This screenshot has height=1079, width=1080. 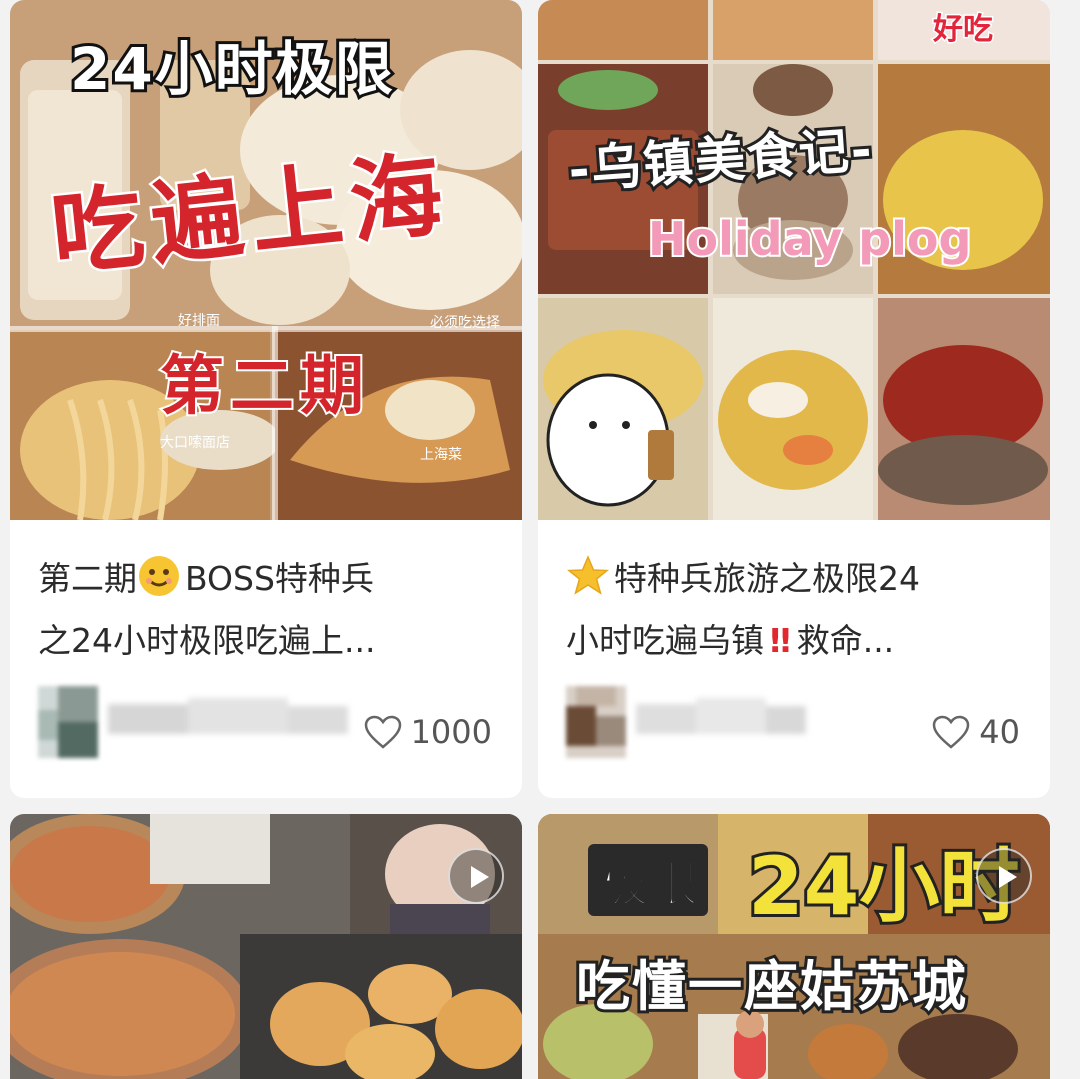 What do you see at coordinates (975, 732) in the screenshot?
I see `like-button: 40` at bounding box center [975, 732].